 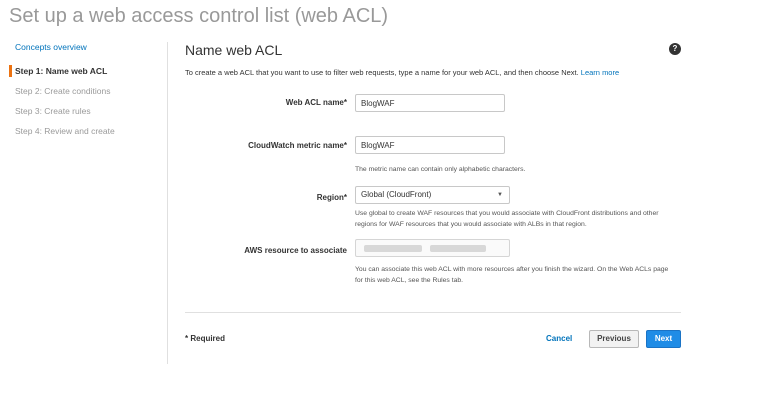 I want to click on learn-more-link: Learn more, so click(x=600, y=72).